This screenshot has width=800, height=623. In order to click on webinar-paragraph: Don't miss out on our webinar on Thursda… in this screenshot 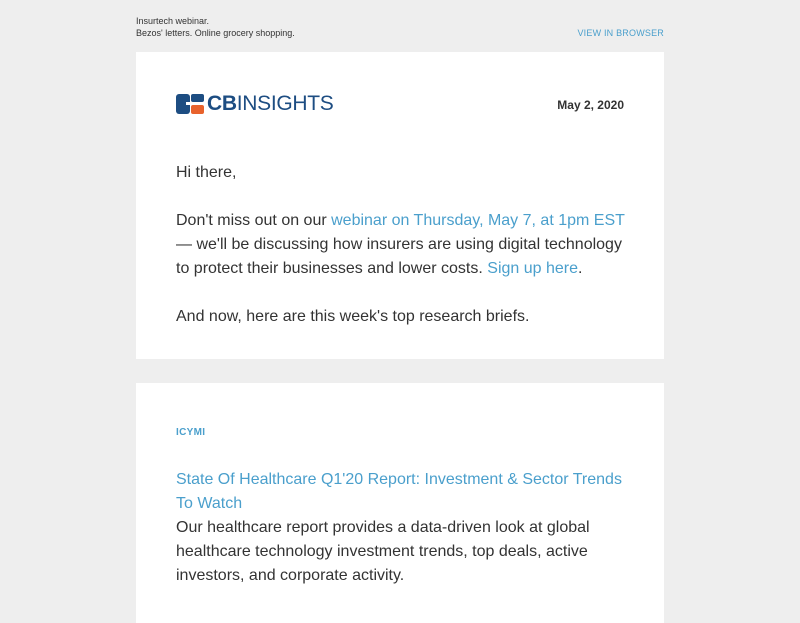, I will do `click(401, 245)`.